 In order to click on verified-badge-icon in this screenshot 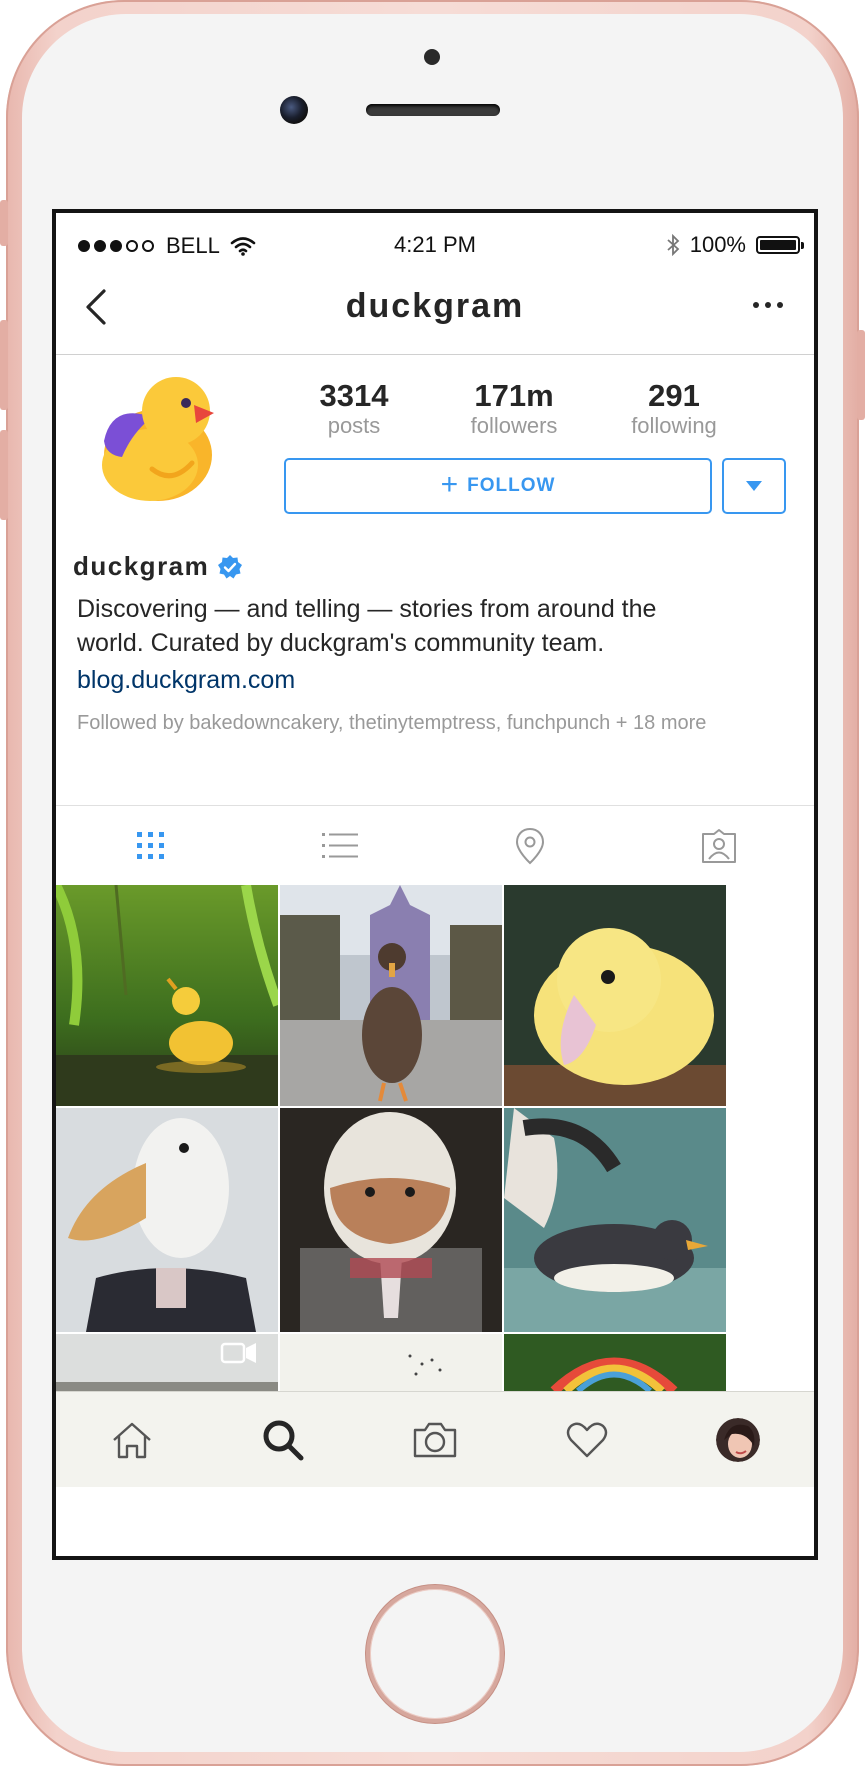, I will do `click(230, 566)`.